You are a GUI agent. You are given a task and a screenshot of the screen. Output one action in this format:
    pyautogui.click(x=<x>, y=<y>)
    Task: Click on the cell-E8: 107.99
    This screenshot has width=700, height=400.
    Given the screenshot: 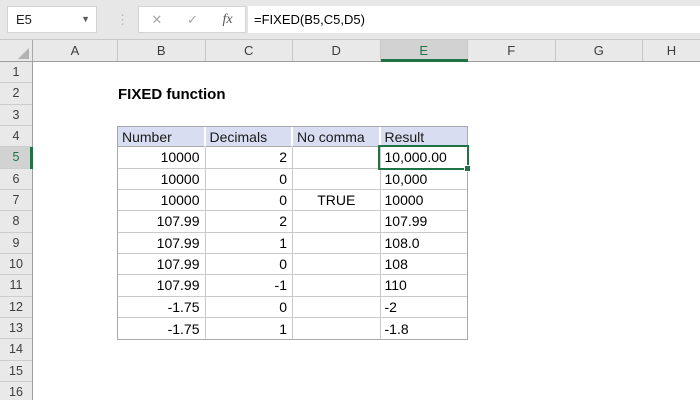 What is the action you would take?
    pyautogui.click(x=423, y=222)
    